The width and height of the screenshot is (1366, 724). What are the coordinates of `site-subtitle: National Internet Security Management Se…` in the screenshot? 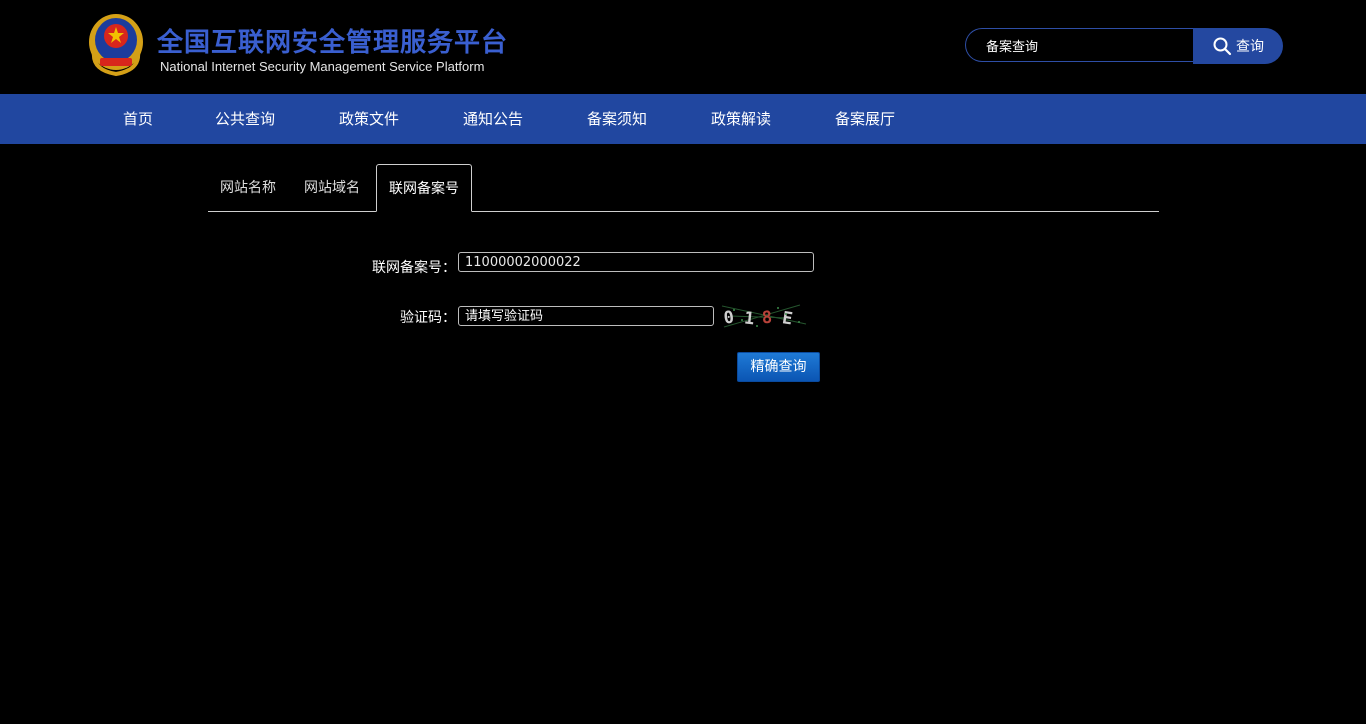 It's located at (322, 66).